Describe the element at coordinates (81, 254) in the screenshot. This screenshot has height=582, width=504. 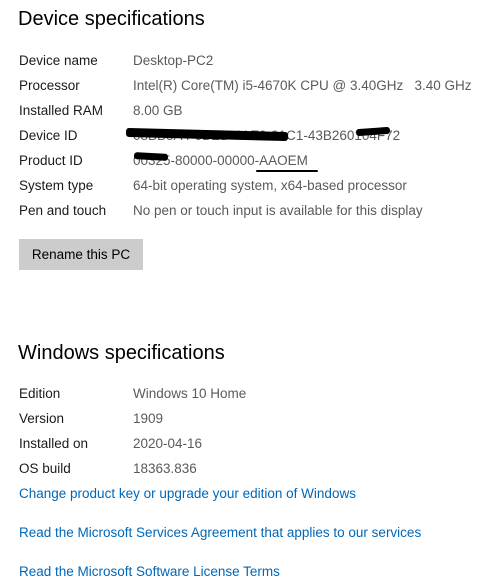
I see `rename-this-pc-button: Rename this PC` at that location.